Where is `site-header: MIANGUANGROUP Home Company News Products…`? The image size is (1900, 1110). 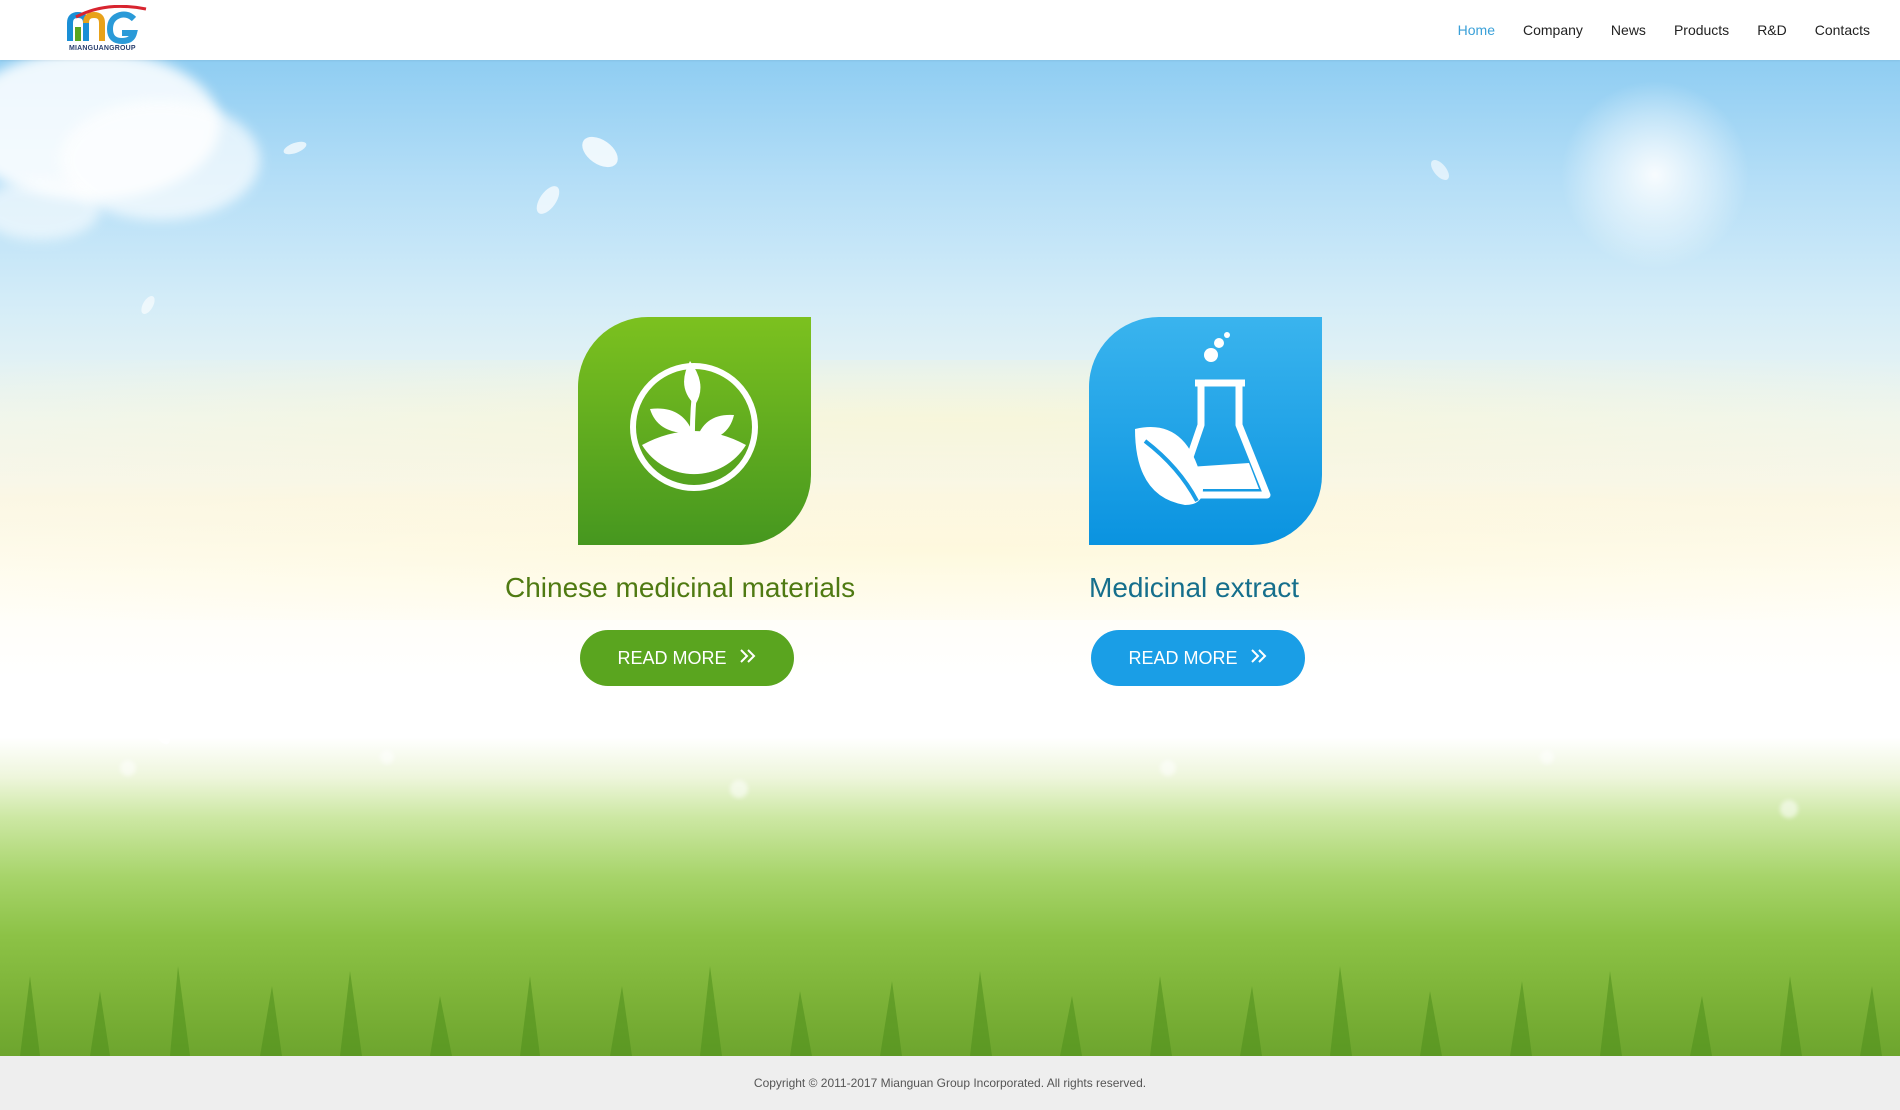
site-header: MIANGUANGROUP Home Company News Products… is located at coordinates (950, 30).